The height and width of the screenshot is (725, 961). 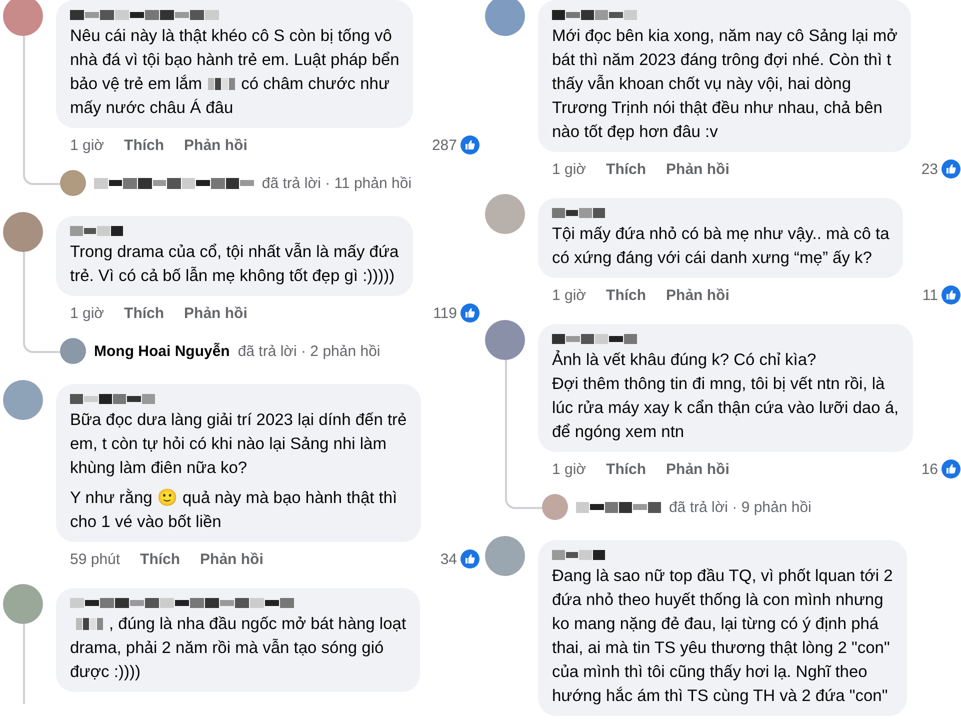 I want to click on reaction-count: 119, so click(x=445, y=313).